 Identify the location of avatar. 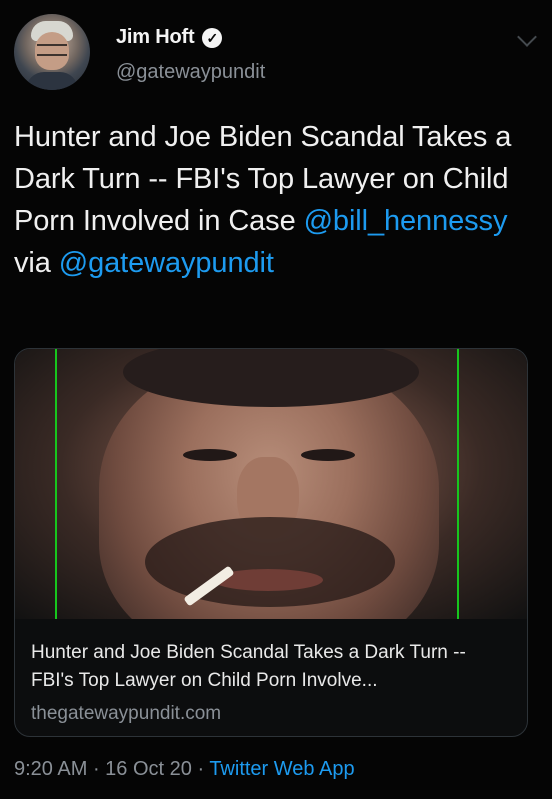
(52, 52).